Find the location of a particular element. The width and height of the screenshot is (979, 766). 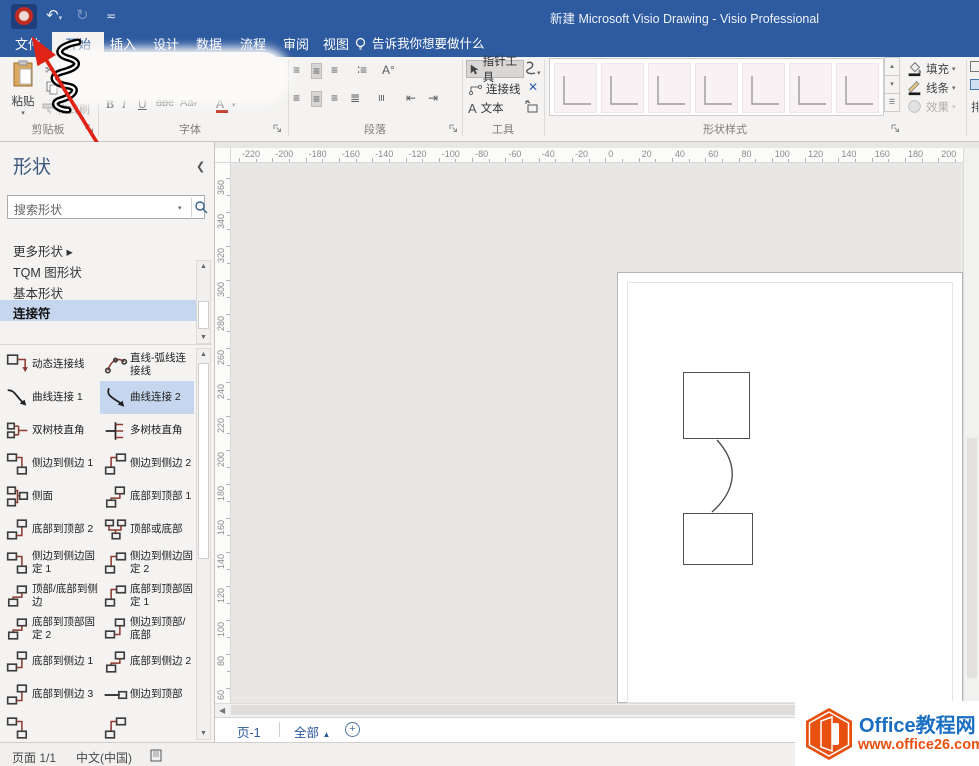

shape-master-item: 动态连接线 is located at coordinates (51, 364).